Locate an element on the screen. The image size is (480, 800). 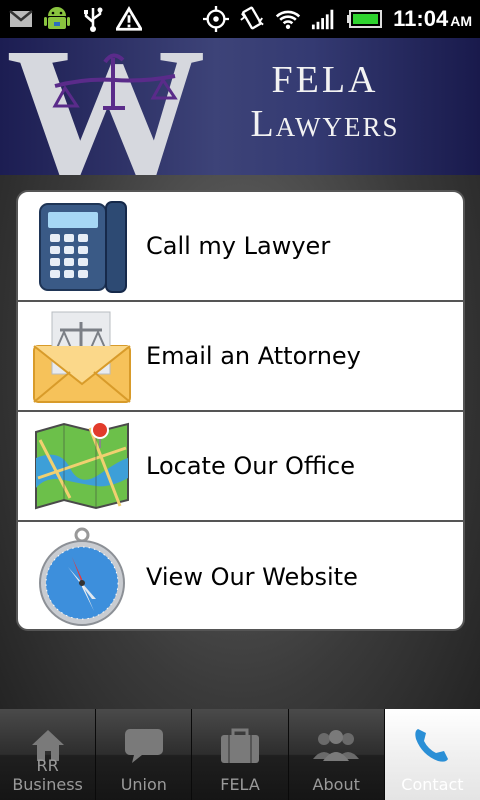
menu-label: View Our Website is located at coordinates (252, 577).